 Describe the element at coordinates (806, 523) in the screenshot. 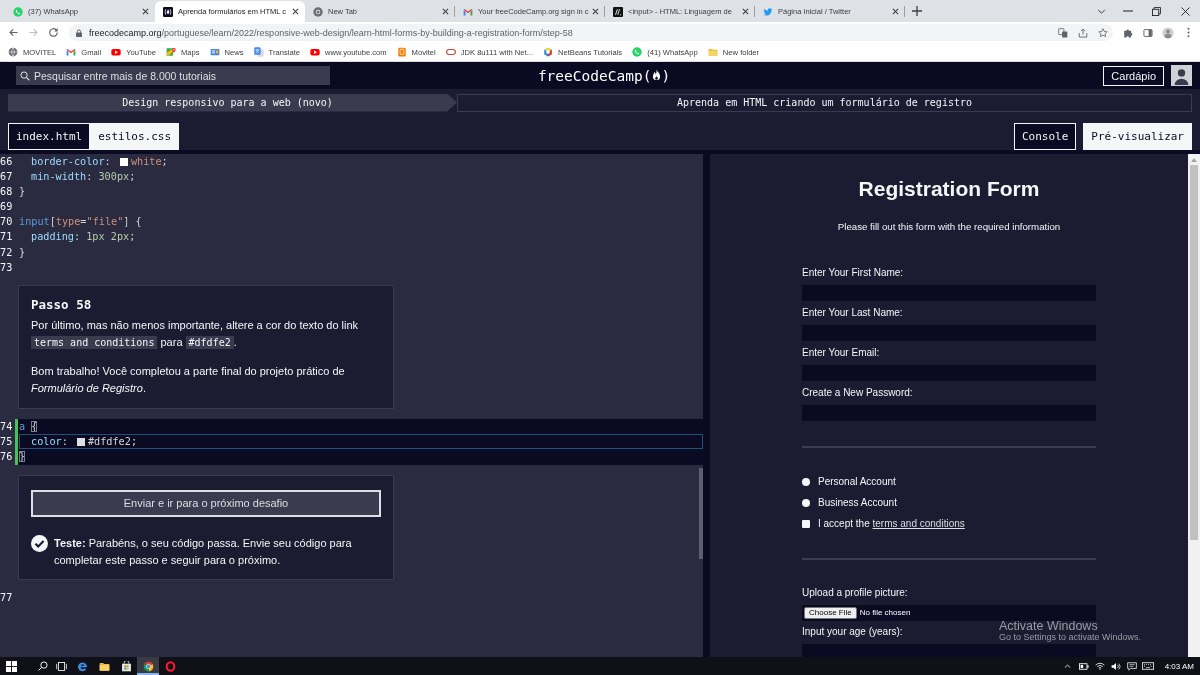

I see `checkbox` at that location.